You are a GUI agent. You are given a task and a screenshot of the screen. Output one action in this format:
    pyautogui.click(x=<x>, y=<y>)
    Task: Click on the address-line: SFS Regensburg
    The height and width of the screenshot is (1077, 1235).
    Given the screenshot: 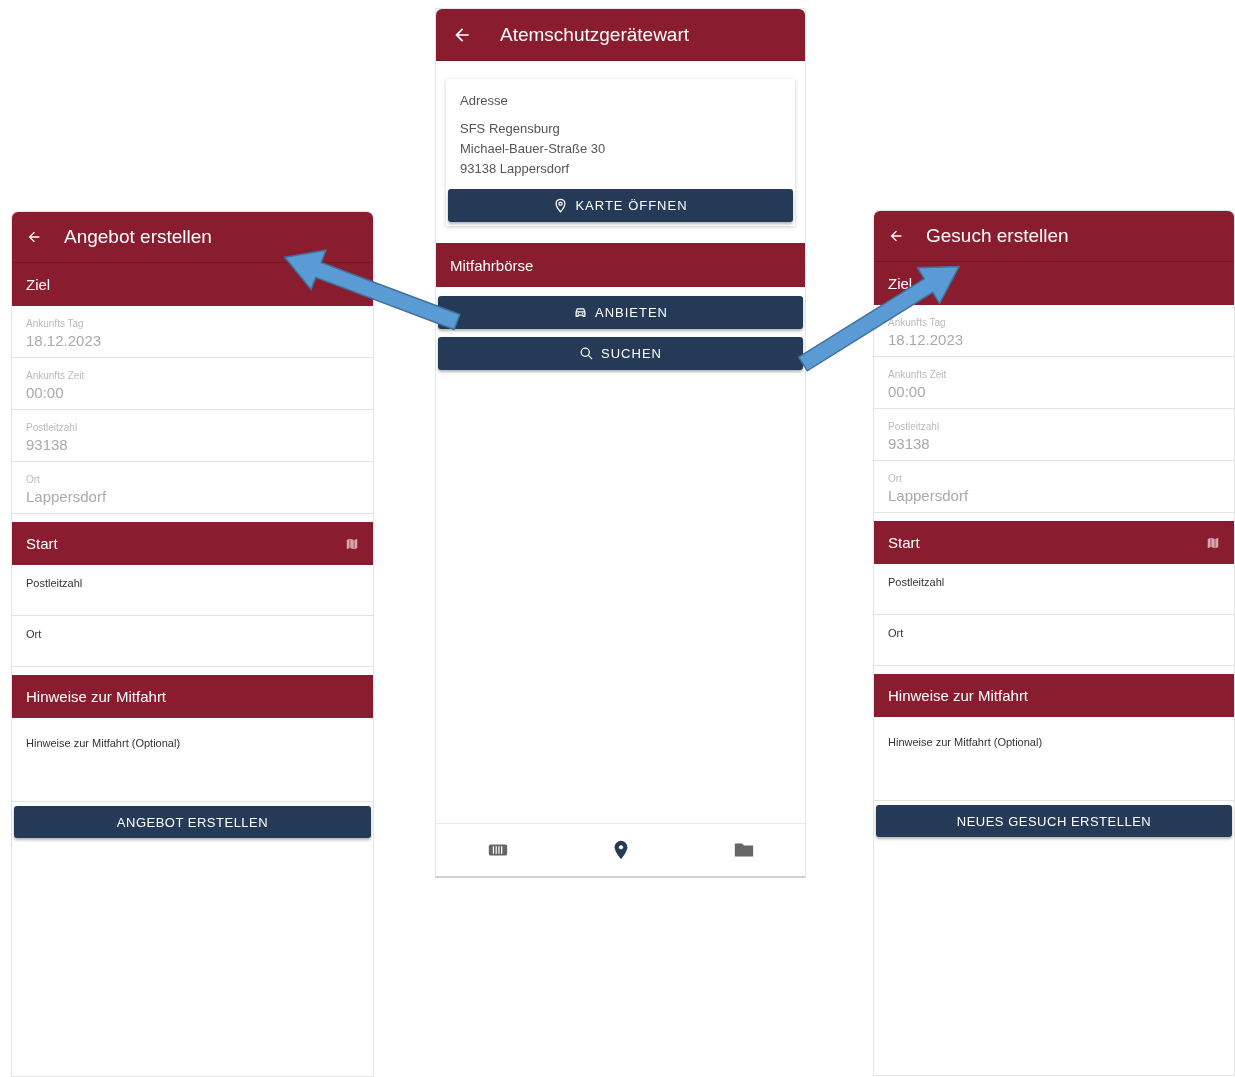 What is the action you would take?
    pyautogui.click(x=510, y=128)
    